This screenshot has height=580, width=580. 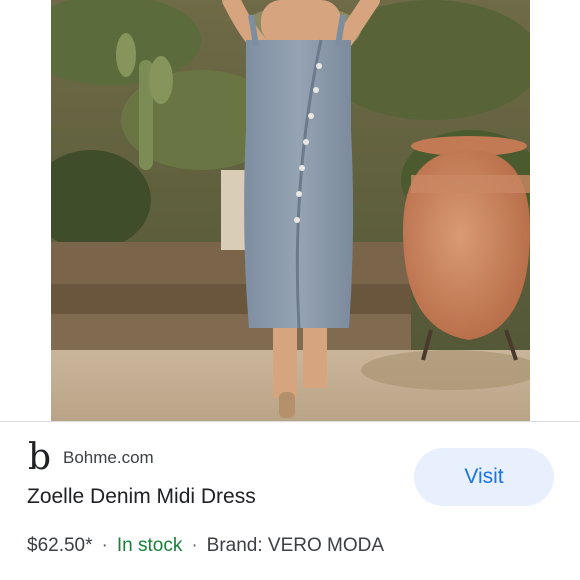 I want to click on bohme-logo-icon: b, so click(x=40, y=457).